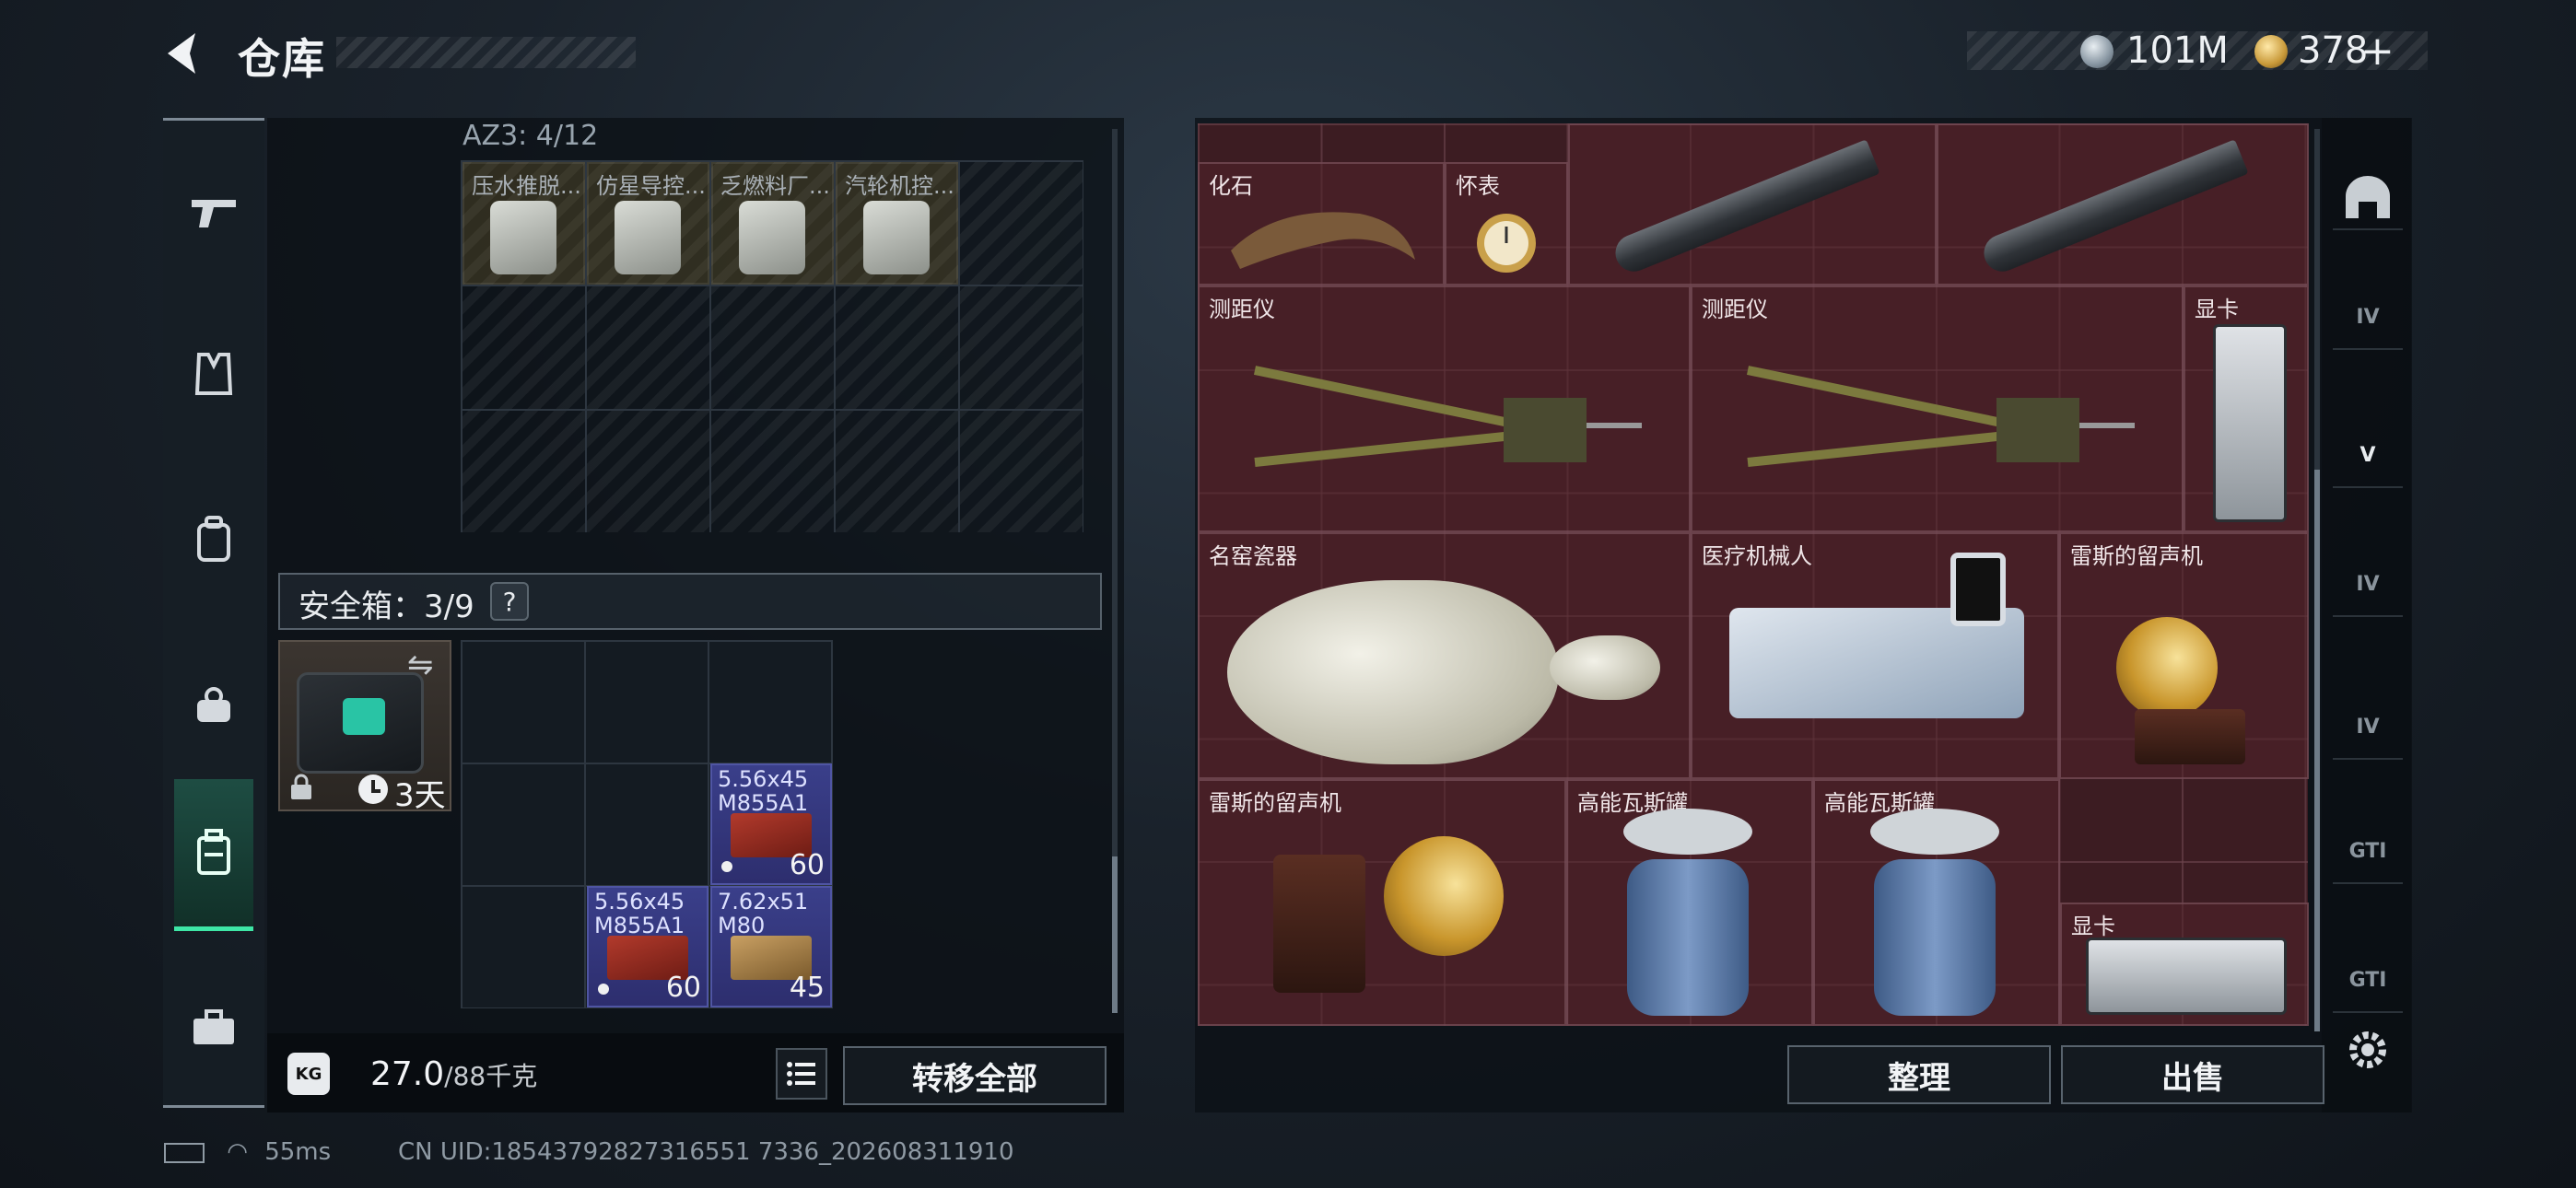  Describe the element at coordinates (531, 136) in the screenshot. I see `az-section-label: AZ3: 4/12` at that location.